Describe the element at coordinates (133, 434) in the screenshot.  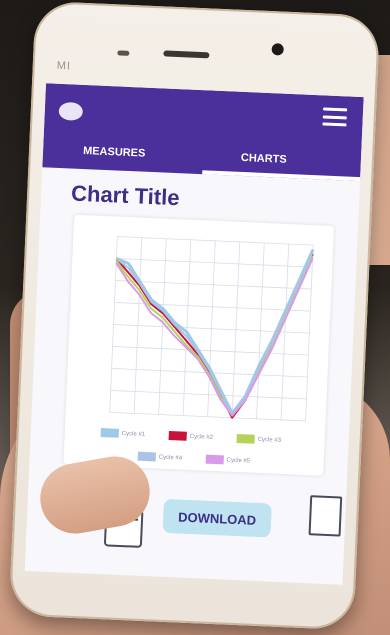
I see `legend-label: Cycle #1` at that location.